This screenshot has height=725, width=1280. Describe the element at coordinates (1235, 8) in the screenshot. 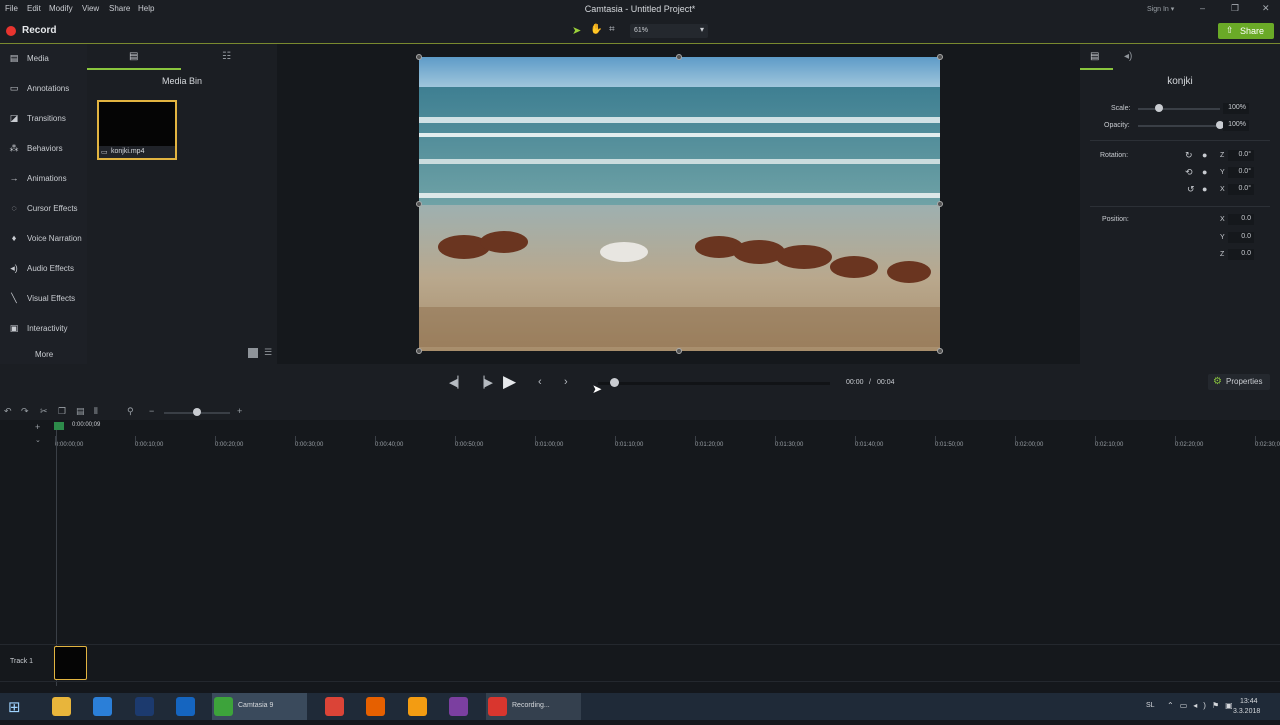

I see `restore-icon: ❐` at that location.